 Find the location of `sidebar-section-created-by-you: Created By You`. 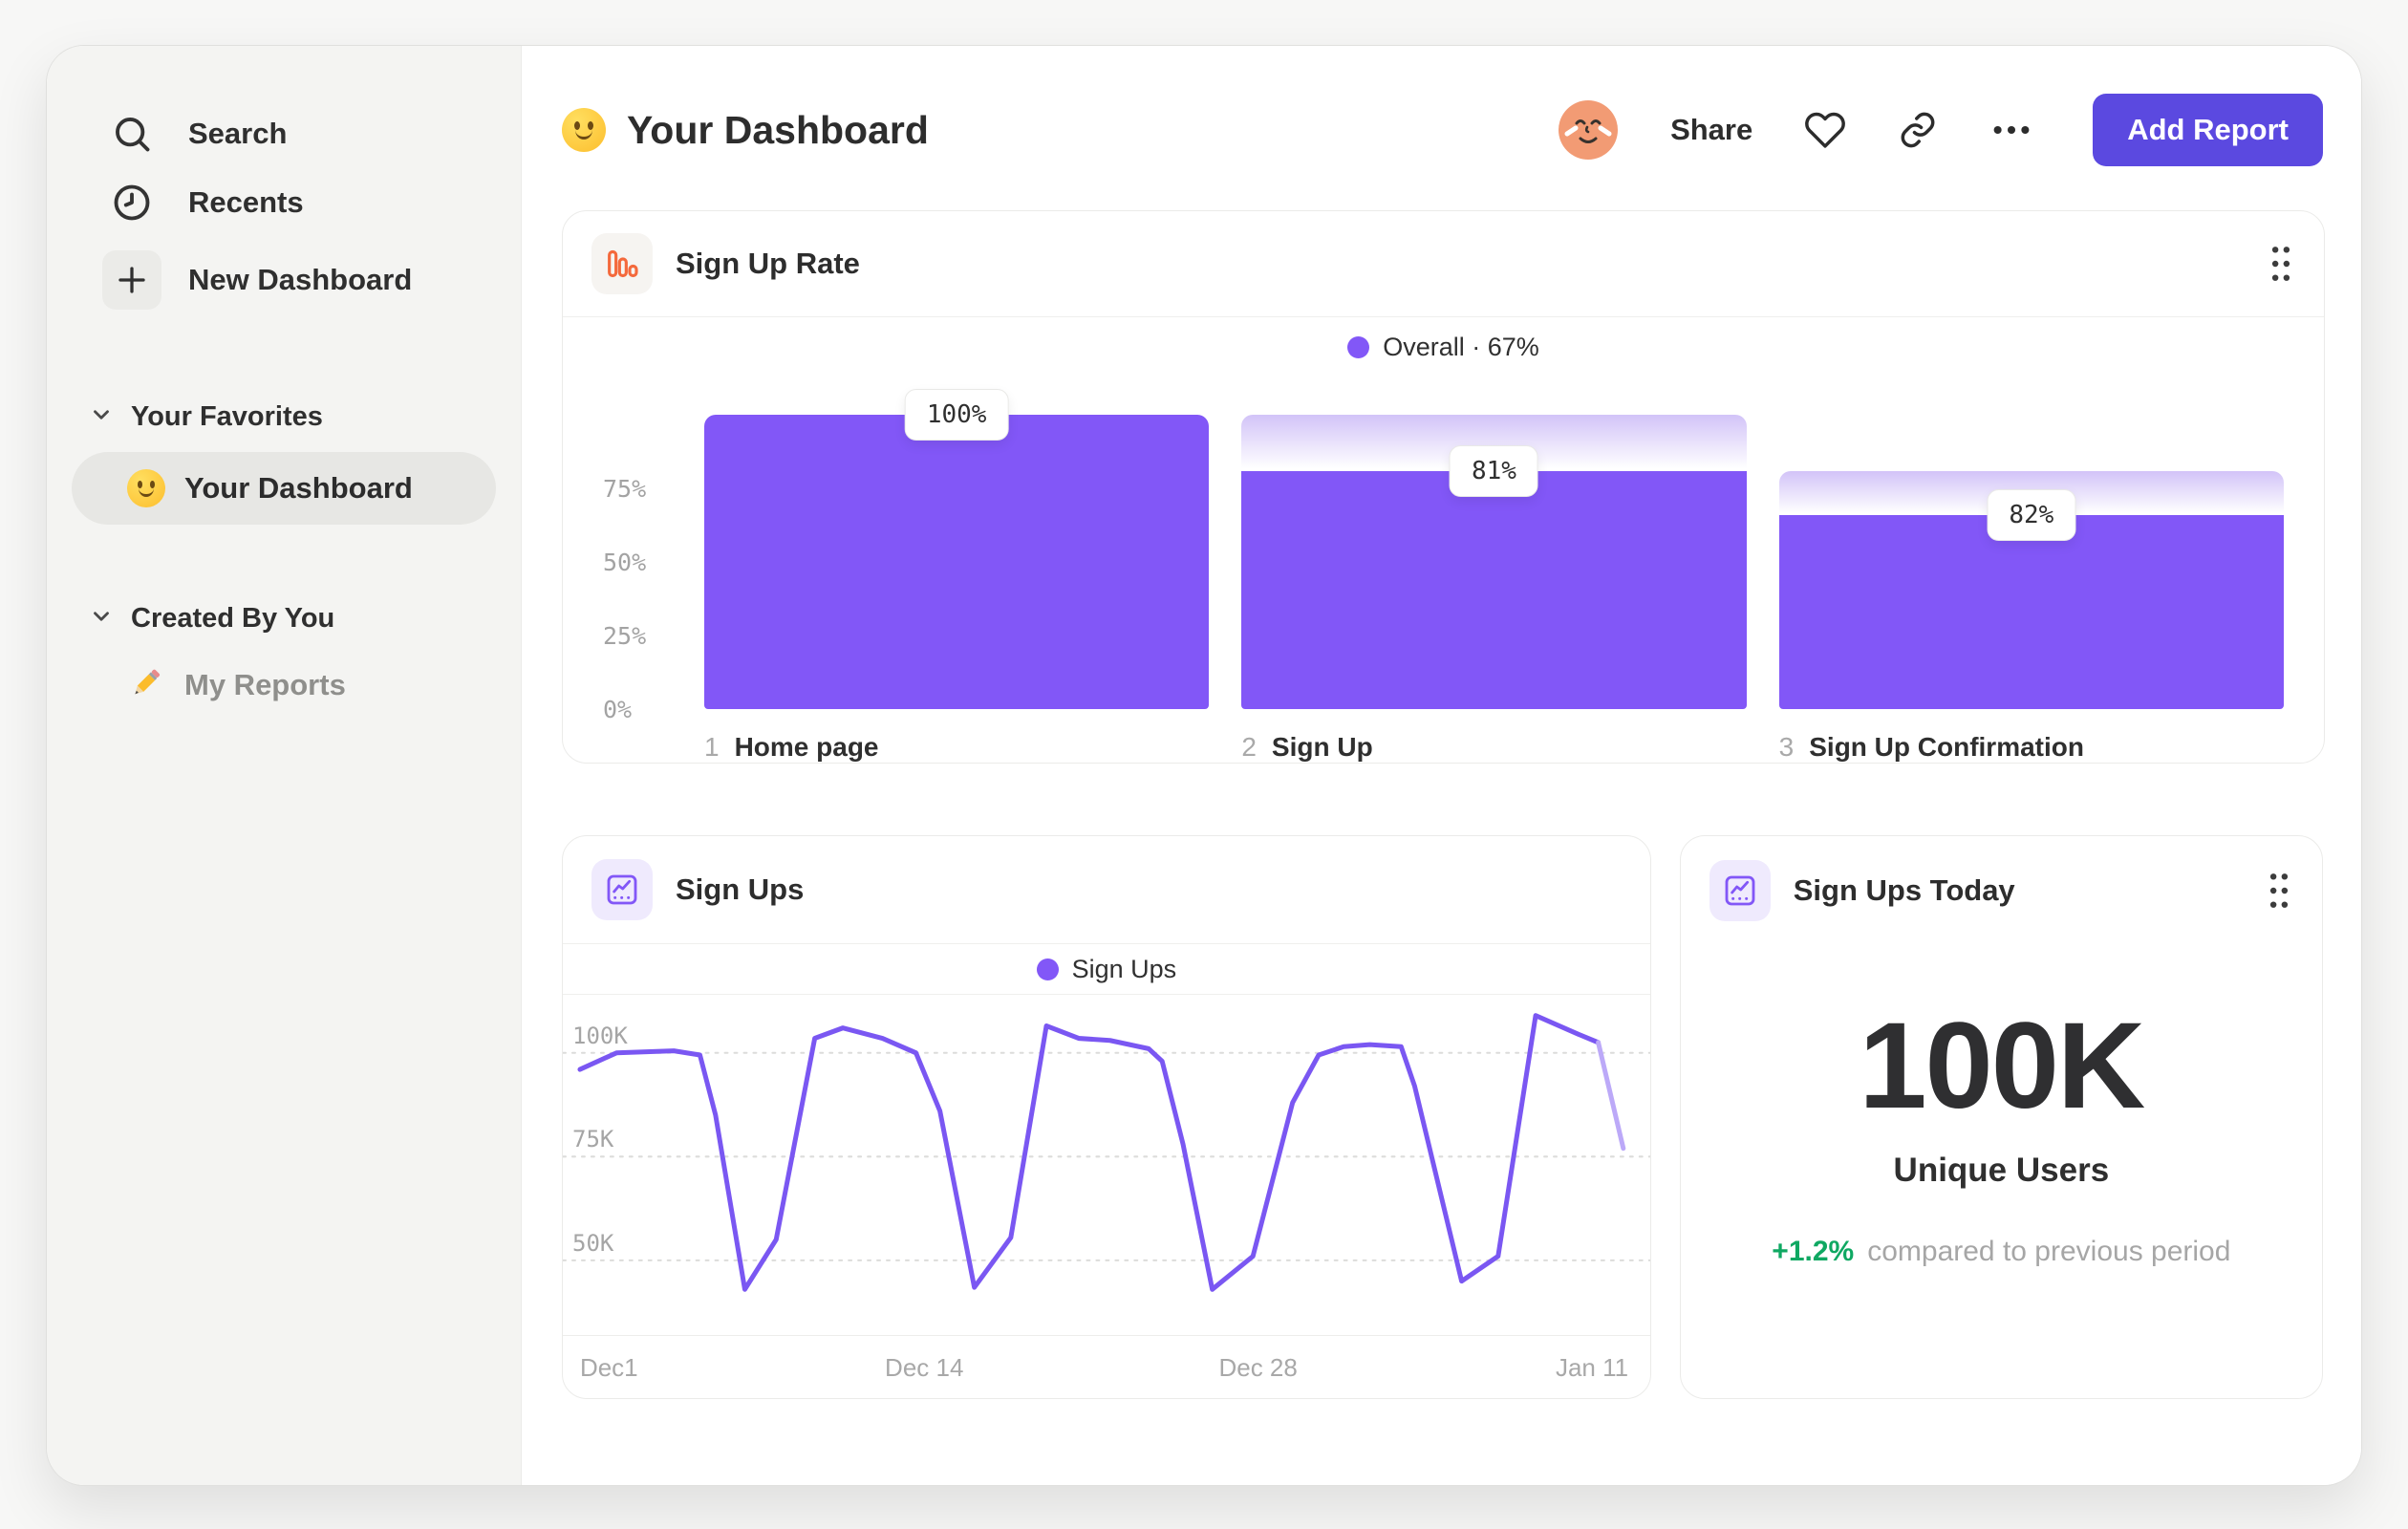

sidebar-section-created-by-you: Created By You is located at coordinates (284, 619).